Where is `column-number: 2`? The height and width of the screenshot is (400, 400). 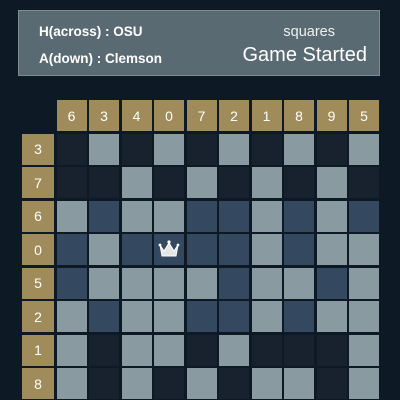
column-number: 2 is located at coordinates (234, 115).